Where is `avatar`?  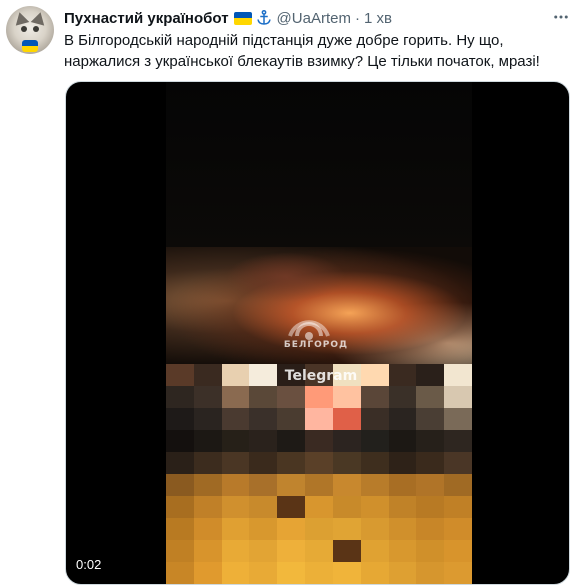 avatar is located at coordinates (30, 30).